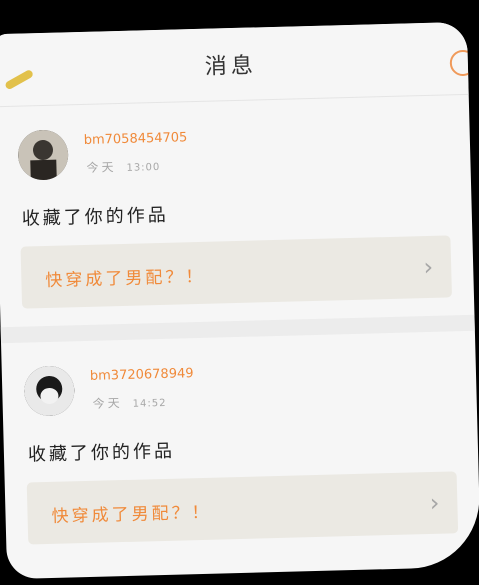 This screenshot has width=479, height=585. Describe the element at coordinates (231, 66) in the screenshot. I see `page-title: 消息` at that location.